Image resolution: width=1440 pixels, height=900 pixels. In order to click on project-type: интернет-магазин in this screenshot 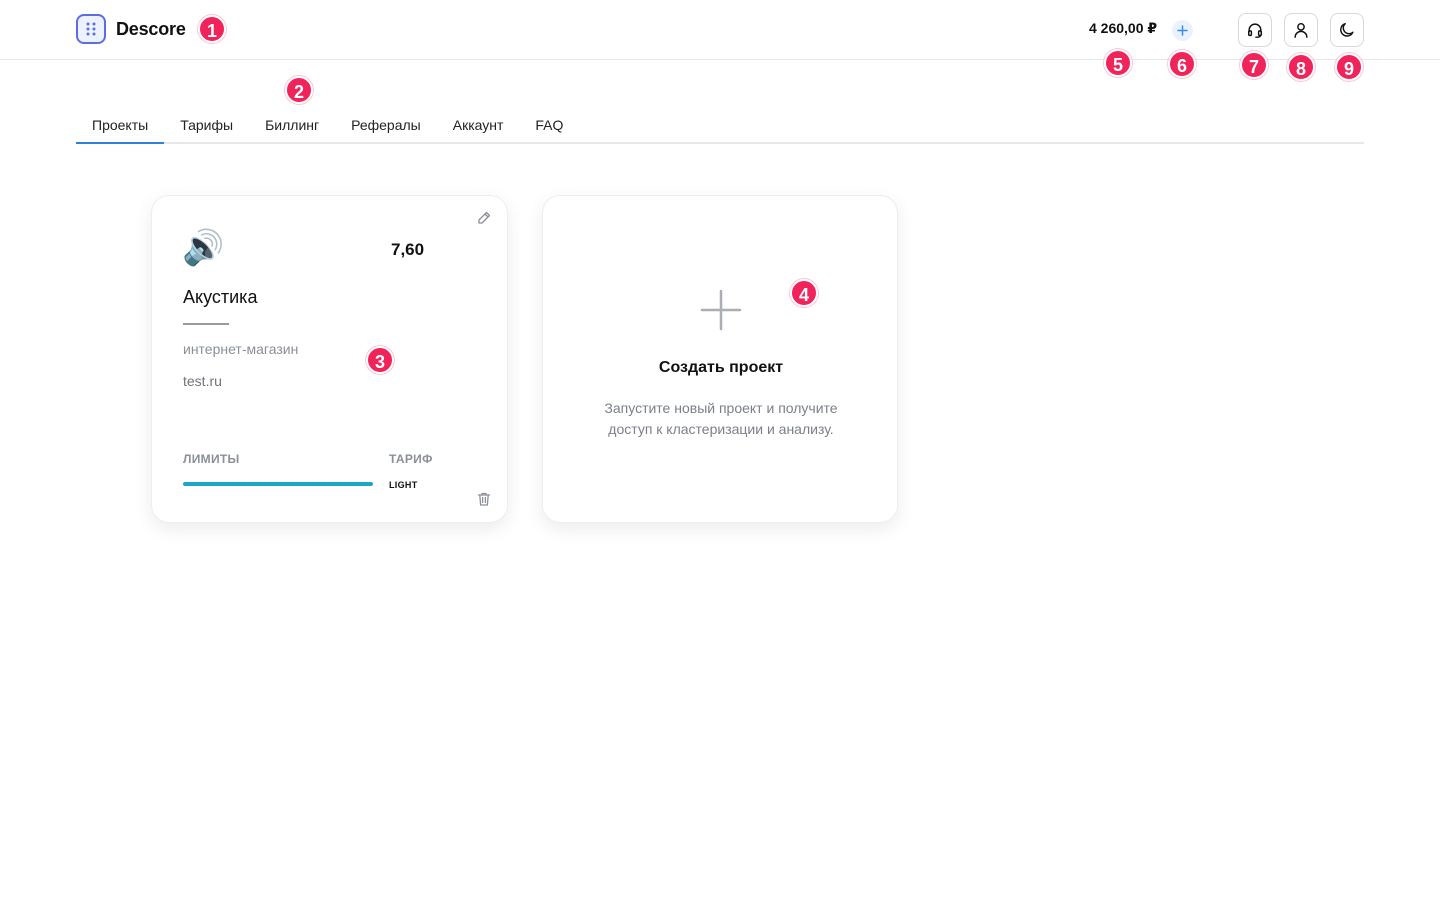, I will do `click(241, 349)`.